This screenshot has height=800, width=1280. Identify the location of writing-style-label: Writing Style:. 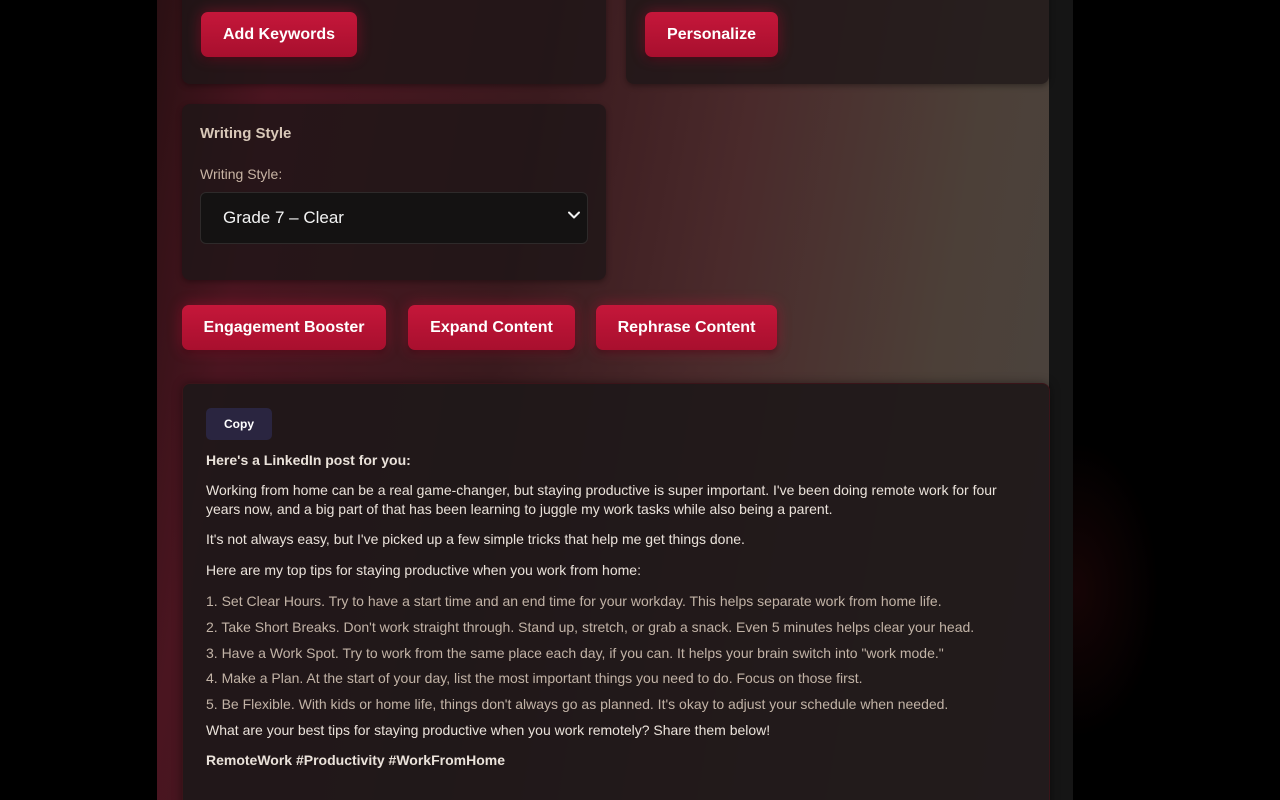
(241, 174).